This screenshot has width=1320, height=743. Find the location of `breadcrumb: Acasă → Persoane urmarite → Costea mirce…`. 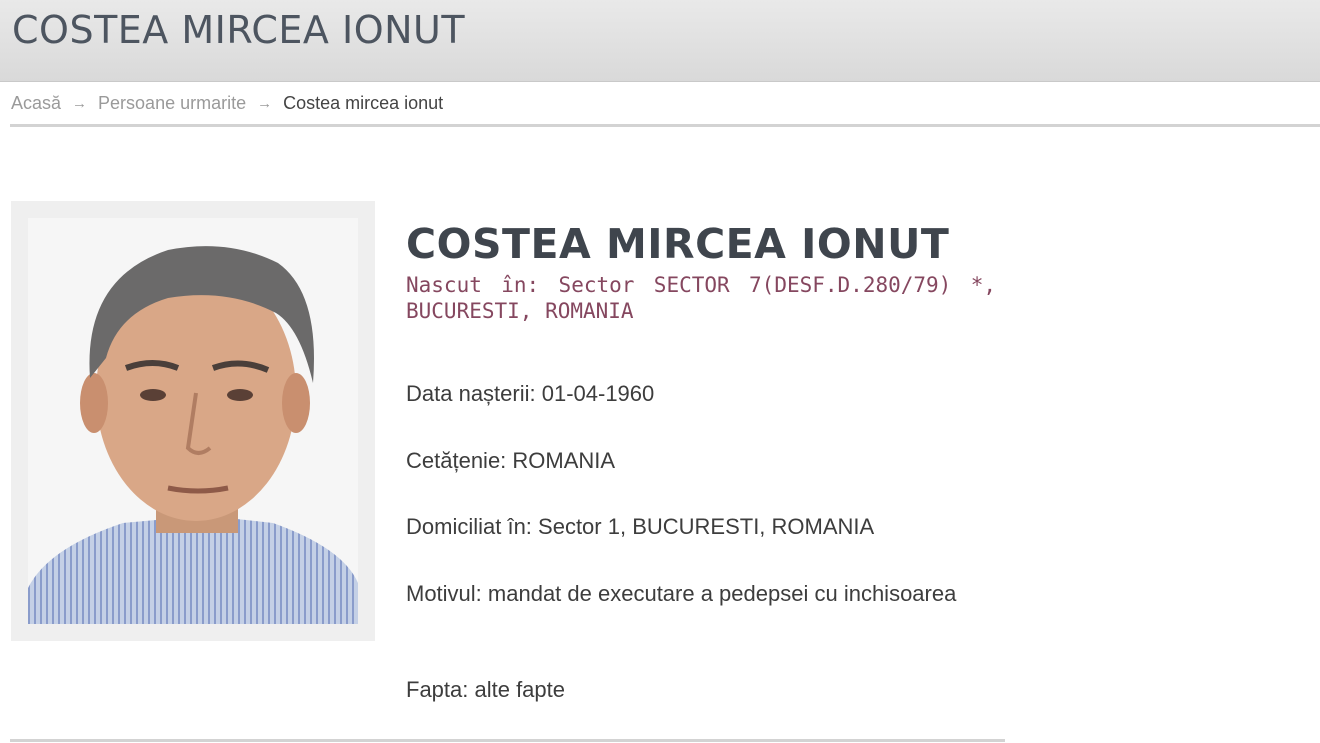

breadcrumb: Acasă → Persoane urmarite → Costea mirce… is located at coordinates (227, 103).